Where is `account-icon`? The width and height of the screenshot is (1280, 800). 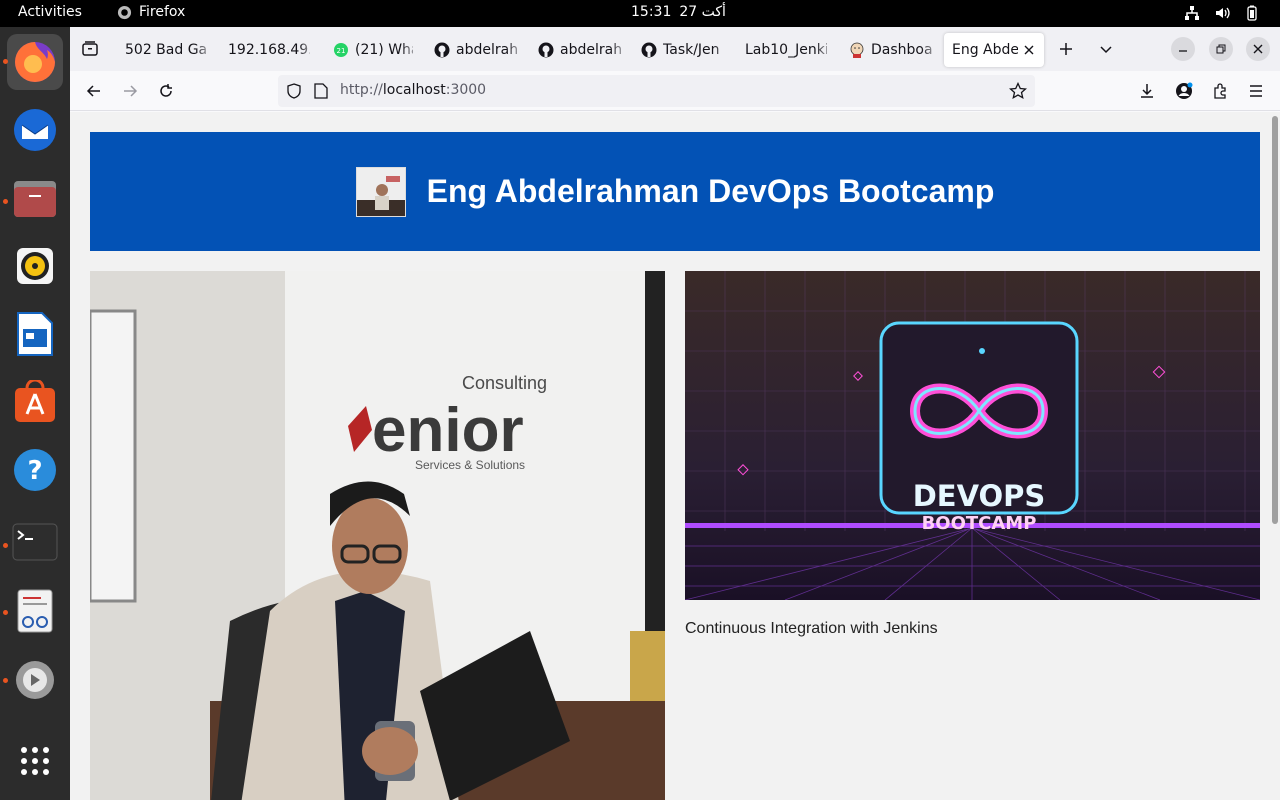
account-icon is located at coordinates (1184, 90).